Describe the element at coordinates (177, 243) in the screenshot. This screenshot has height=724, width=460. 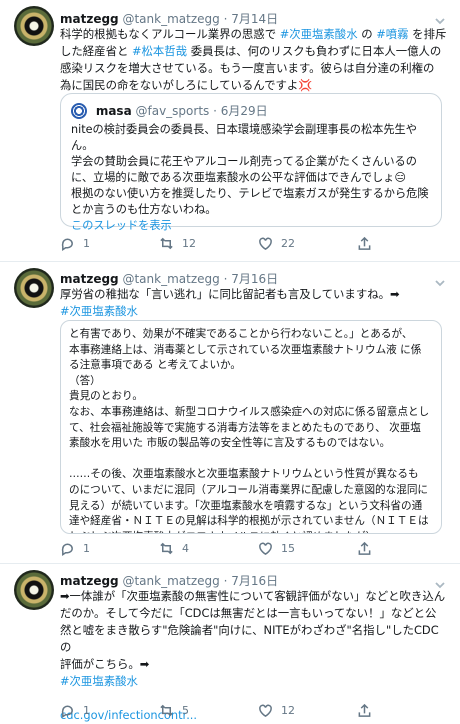
I see `retweet-button: 12` at that location.